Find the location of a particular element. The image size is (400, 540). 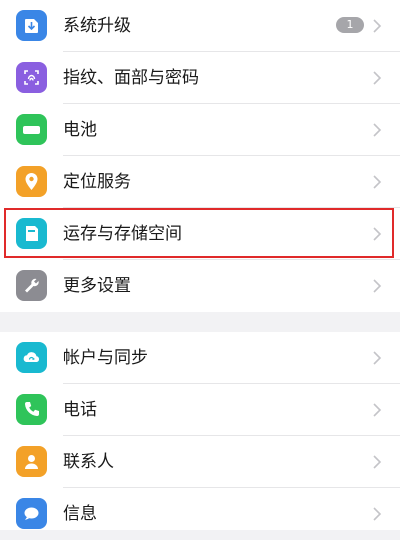

settings-item-system-update: 系统升级 1 is located at coordinates (200, 26).